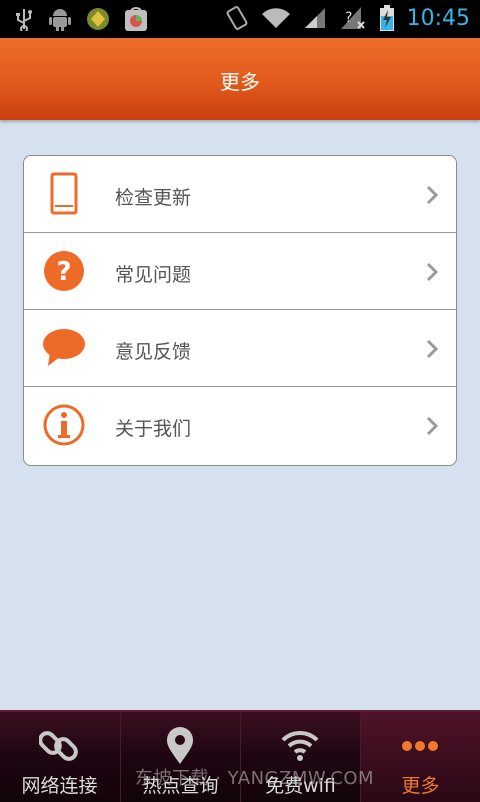 The width and height of the screenshot is (480, 802). What do you see at coordinates (438, 18) in the screenshot?
I see `clock: 10:45` at bounding box center [438, 18].